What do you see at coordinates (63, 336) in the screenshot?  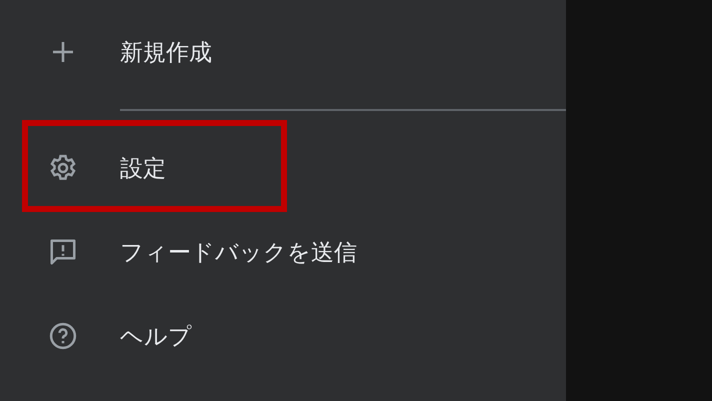 I see `help-icon` at bounding box center [63, 336].